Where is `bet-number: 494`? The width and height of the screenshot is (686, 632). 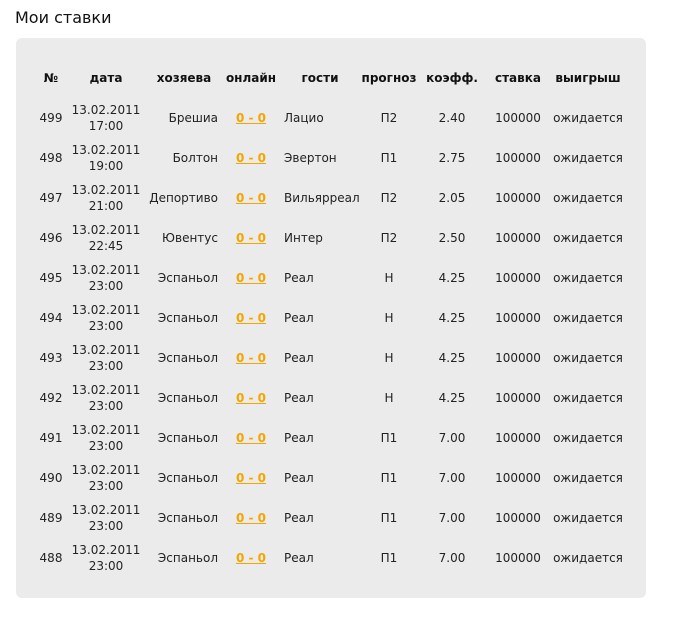 bet-number: 494 is located at coordinates (51, 318).